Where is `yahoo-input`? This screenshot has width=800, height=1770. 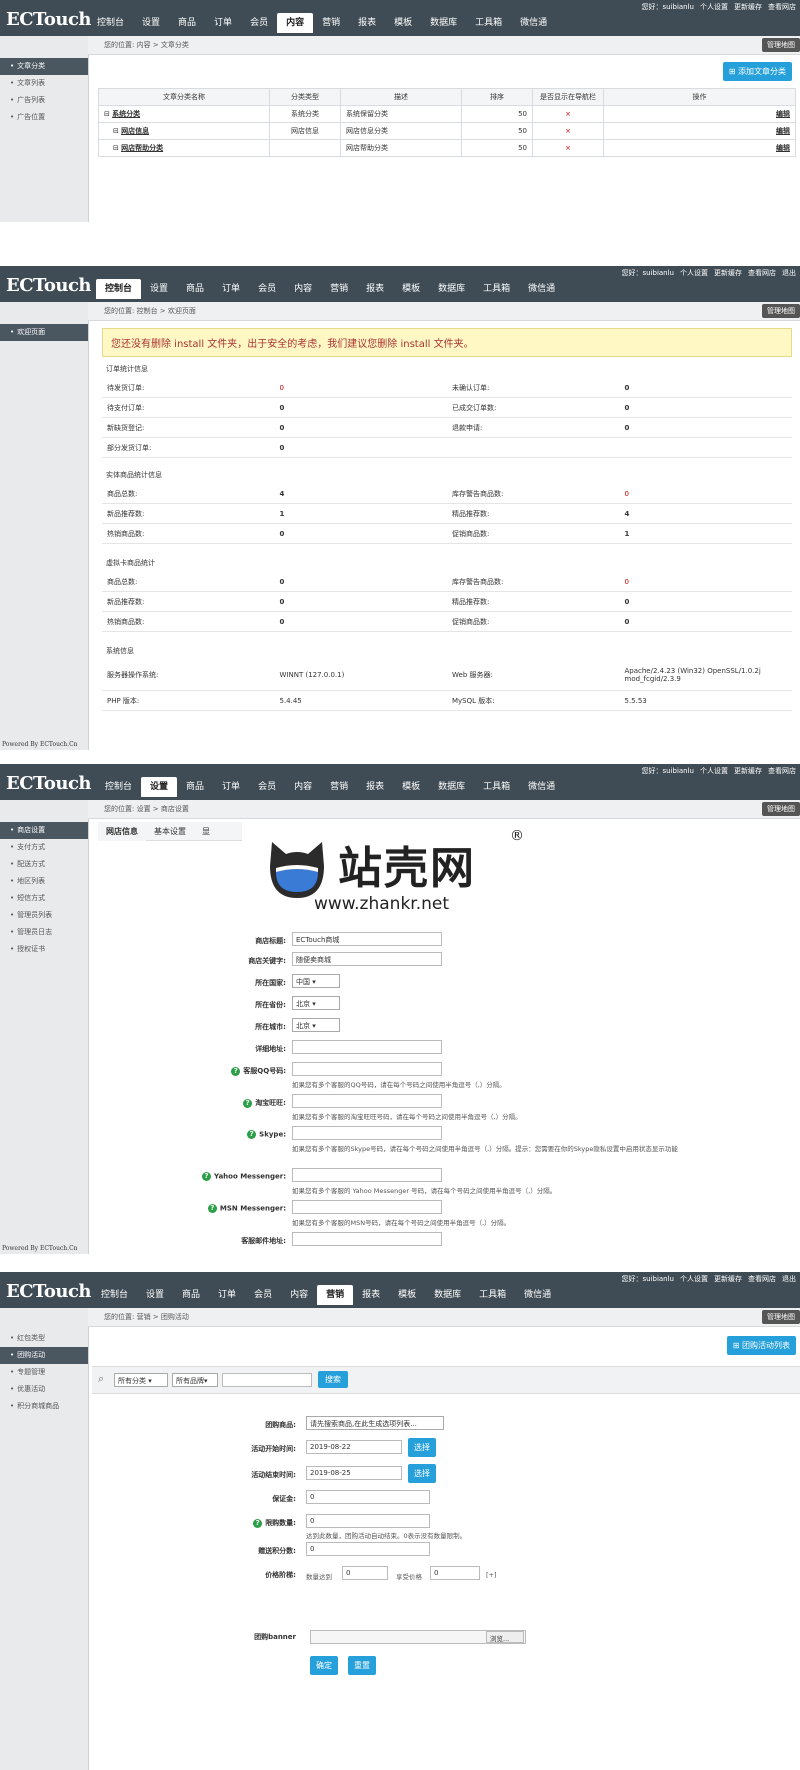
yahoo-input is located at coordinates (367, 1175).